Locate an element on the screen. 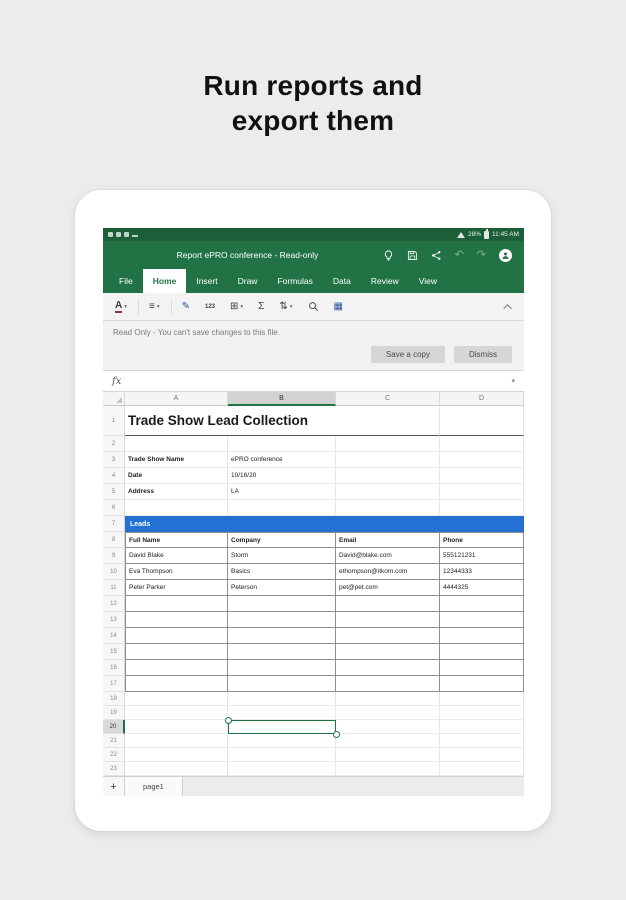 This screenshot has height=900, width=626. format-painter-button: ✎ is located at coordinates (186, 306).